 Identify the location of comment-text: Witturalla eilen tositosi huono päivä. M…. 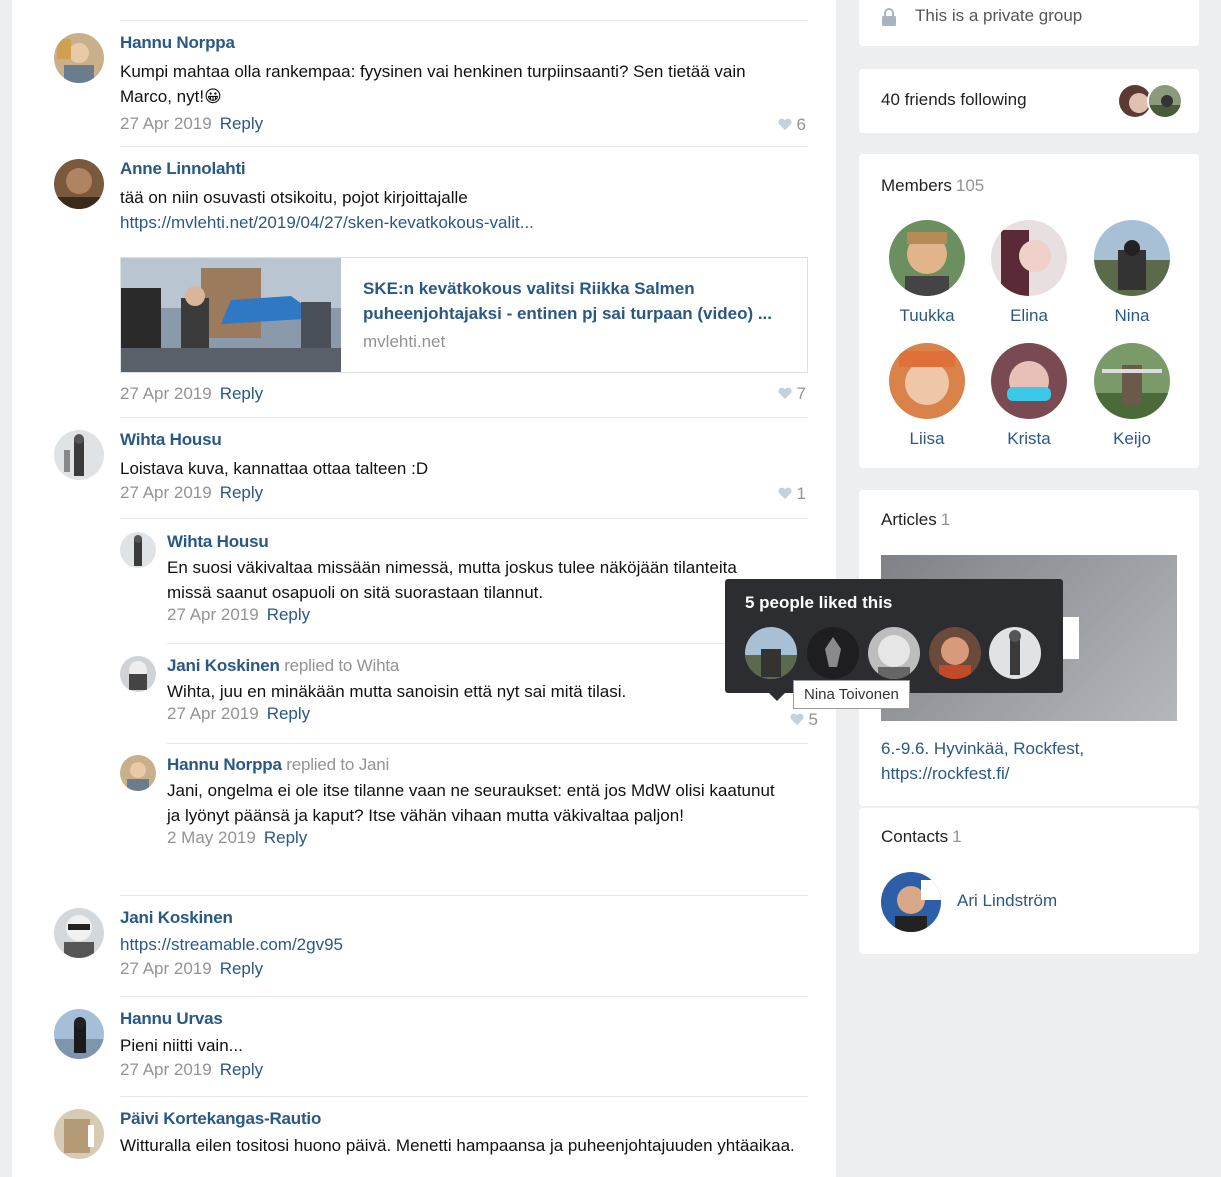
(457, 1145).